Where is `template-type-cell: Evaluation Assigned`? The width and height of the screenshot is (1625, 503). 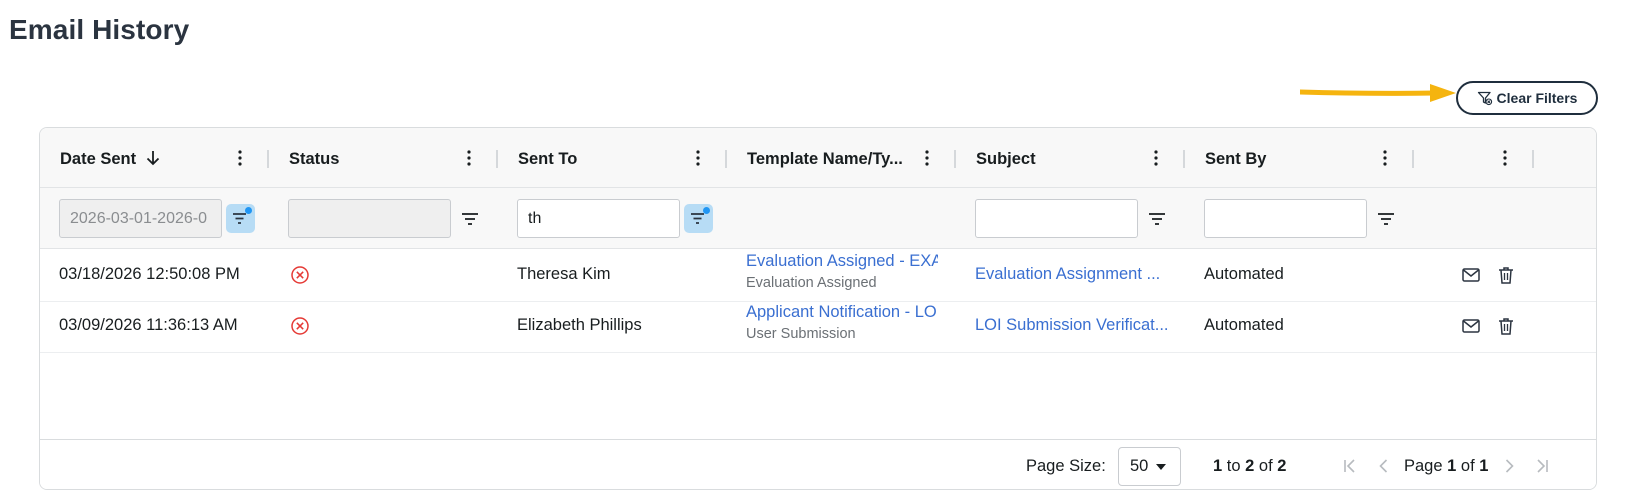
template-type-cell: Evaluation Assigned is located at coordinates (811, 283).